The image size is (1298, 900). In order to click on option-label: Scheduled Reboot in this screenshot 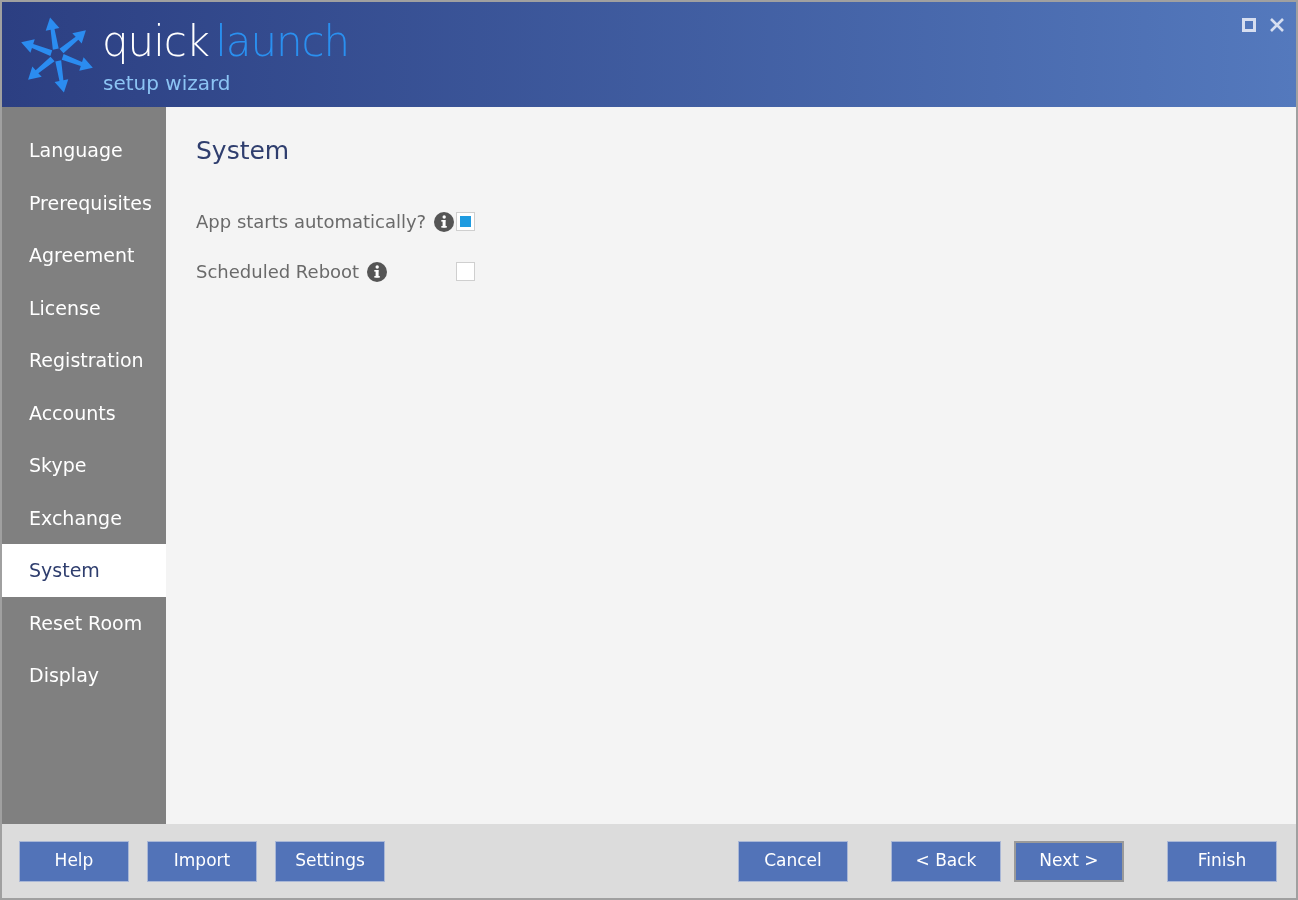, I will do `click(278, 272)`.